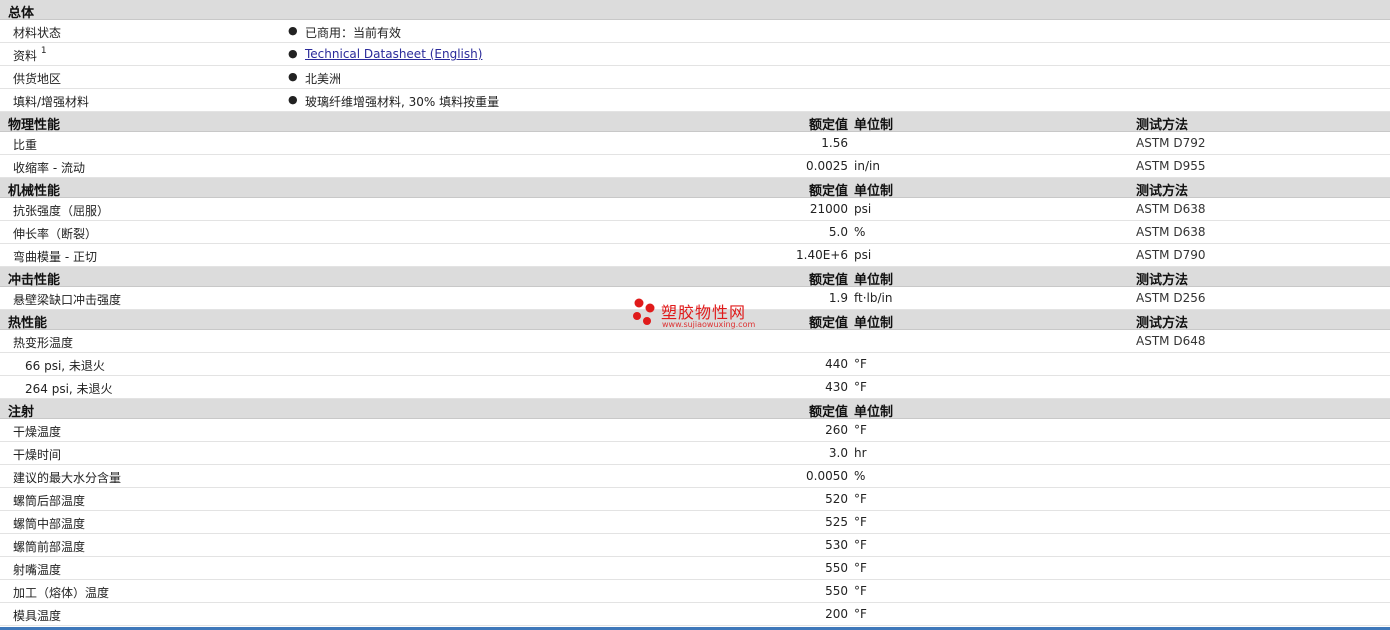 Image resolution: width=1390 pixels, height=630 pixels. I want to click on property-label: 材料状态, so click(37, 32).